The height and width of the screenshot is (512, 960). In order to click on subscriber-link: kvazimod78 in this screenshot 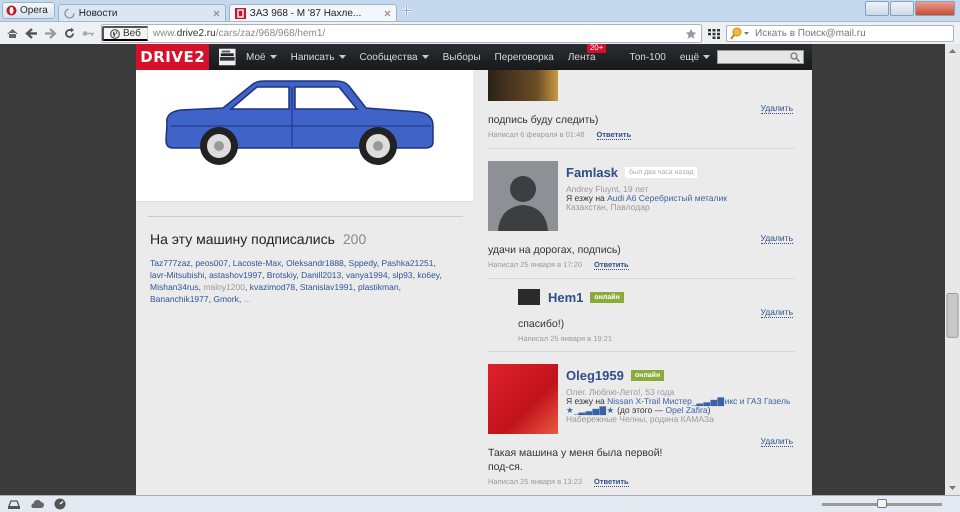, I will do `click(273, 287)`.